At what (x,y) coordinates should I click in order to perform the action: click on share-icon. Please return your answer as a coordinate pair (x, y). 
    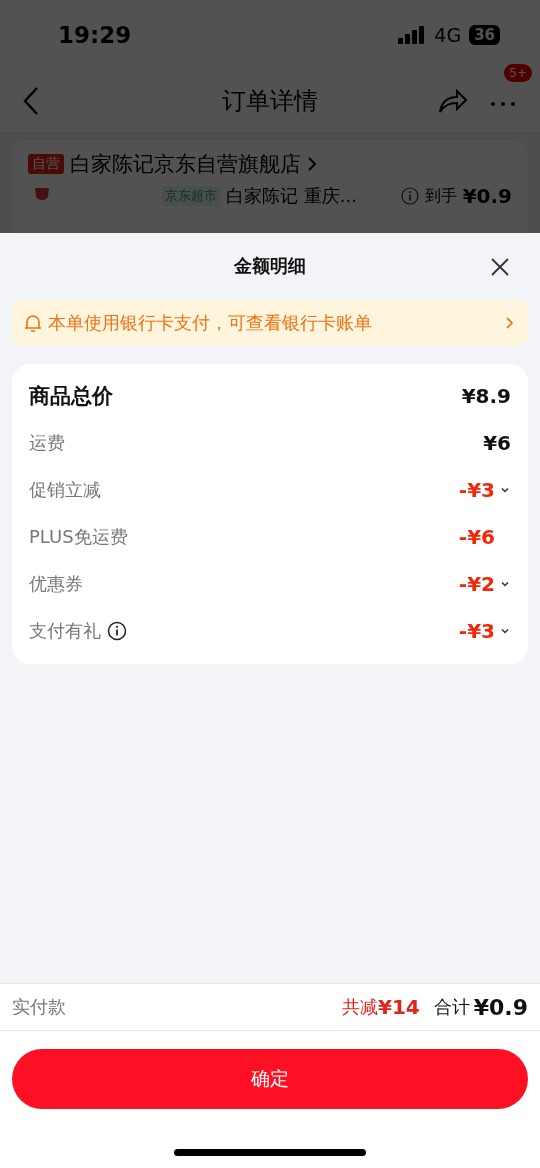
    Looking at the image, I should click on (453, 101).